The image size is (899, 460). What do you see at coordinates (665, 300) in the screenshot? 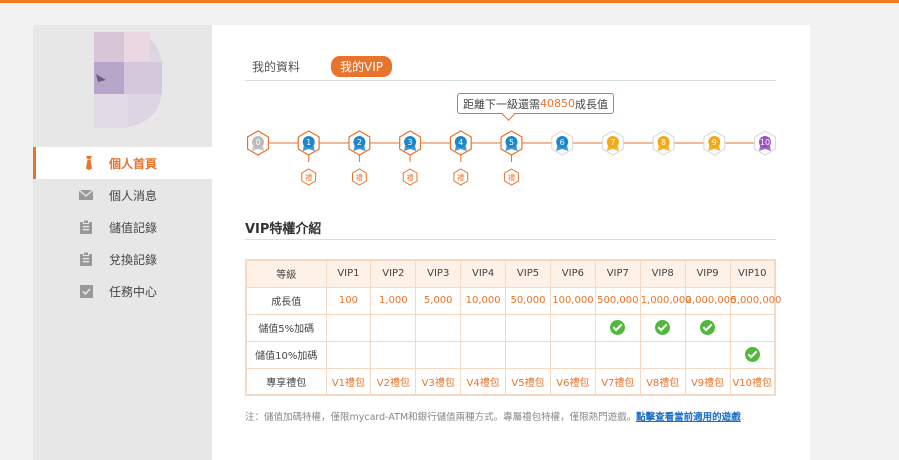
I see `growth-value: 1,000,000` at bounding box center [665, 300].